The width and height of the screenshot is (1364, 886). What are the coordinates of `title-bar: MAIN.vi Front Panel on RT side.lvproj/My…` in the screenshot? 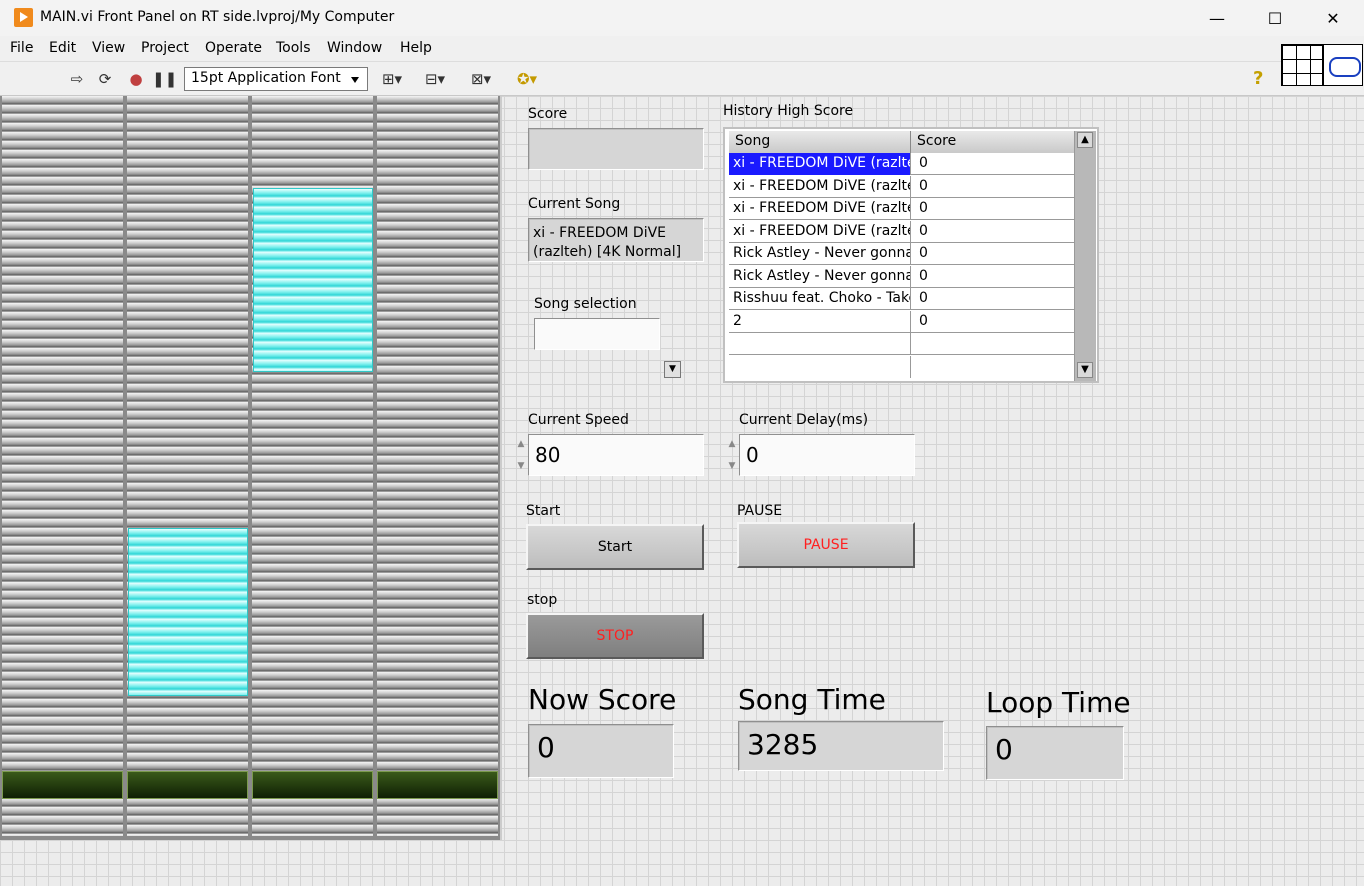 It's located at (682, 18).